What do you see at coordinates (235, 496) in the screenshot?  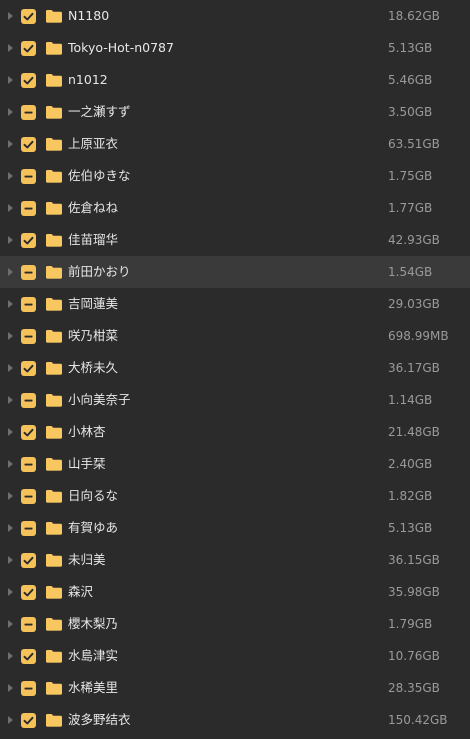 I see `list-item: 日向るな 1.82GB` at bounding box center [235, 496].